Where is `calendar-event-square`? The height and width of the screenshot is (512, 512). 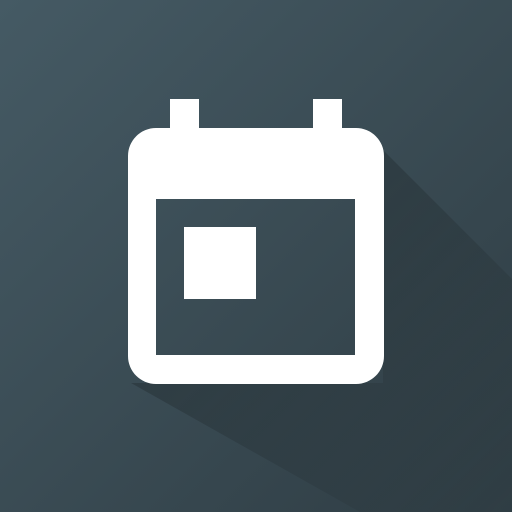
calendar-event-square is located at coordinates (220, 263).